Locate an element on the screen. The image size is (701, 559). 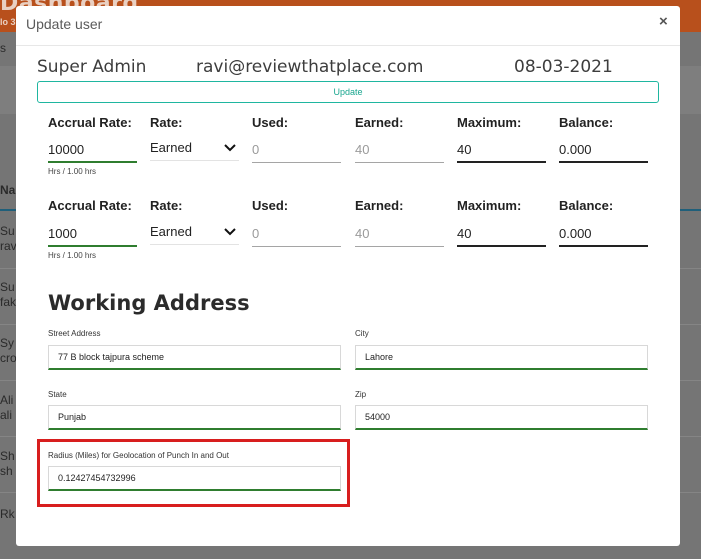
city-input: Lahore is located at coordinates (501, 357).